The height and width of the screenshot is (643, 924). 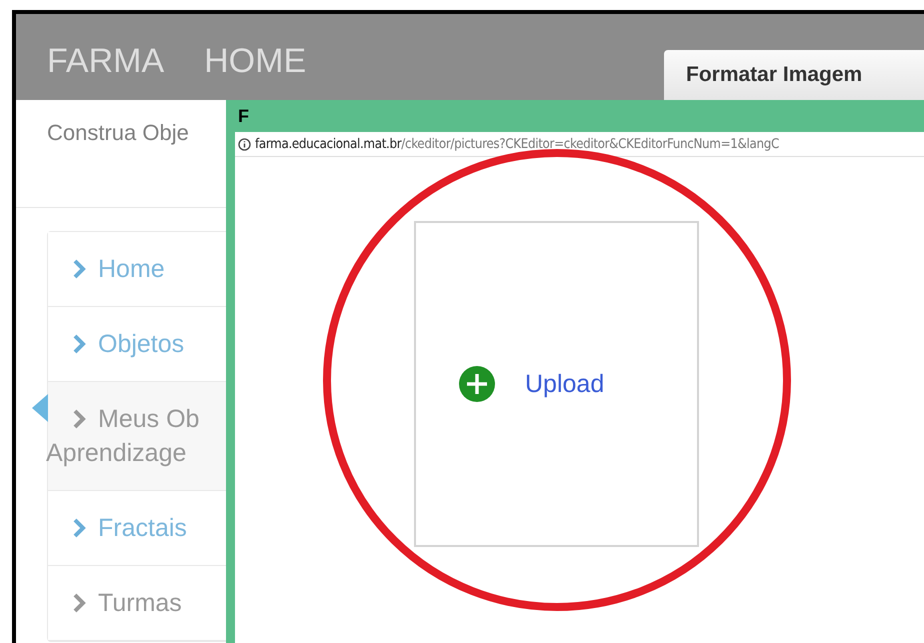 I want to click on plus-icon, so click(x=477, y=384).